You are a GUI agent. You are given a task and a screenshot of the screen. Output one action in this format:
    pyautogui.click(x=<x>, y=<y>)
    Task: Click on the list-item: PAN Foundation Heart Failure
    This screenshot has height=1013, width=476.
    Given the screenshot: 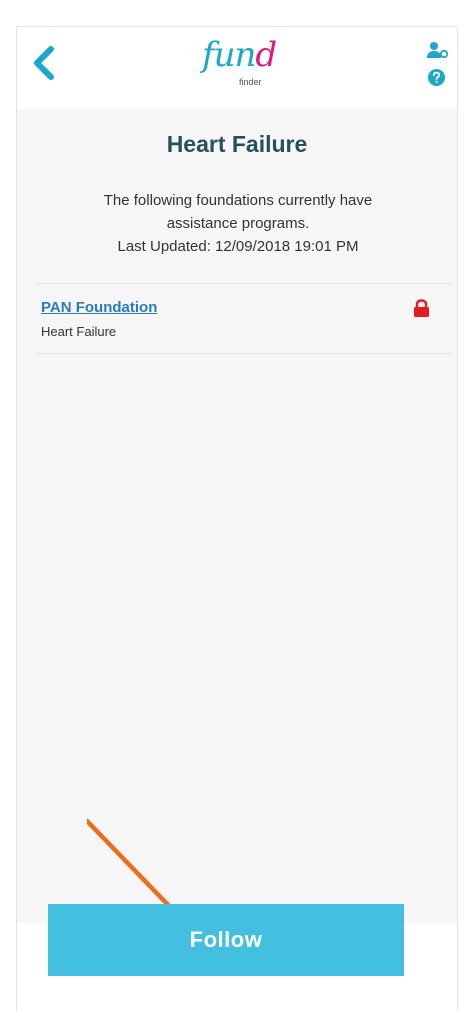 What is the action you would take?
    pyautogui.click(x=244, y=324)
    